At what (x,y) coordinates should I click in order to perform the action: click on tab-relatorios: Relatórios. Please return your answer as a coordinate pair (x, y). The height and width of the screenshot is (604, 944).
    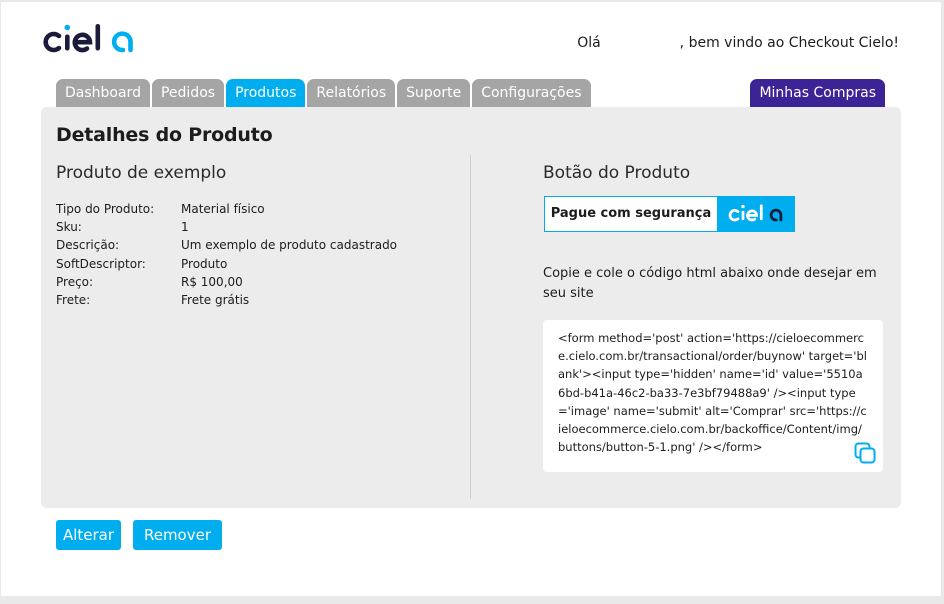
    Looking at the image, I should click on (351, 93).